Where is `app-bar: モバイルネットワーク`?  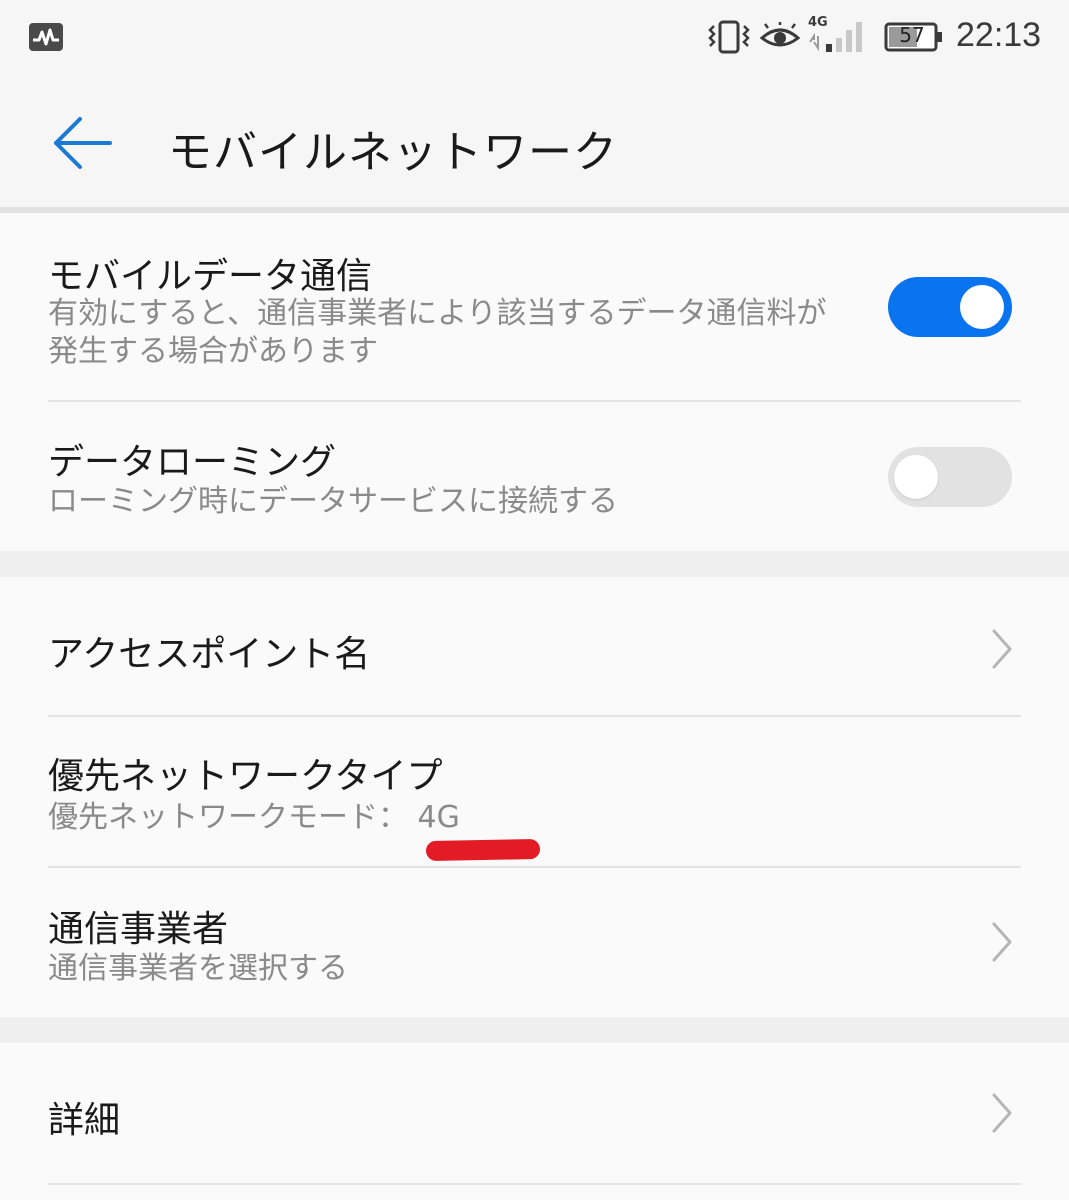
app-bar: モバイルネットワーク is located at coordinates (534, 143).